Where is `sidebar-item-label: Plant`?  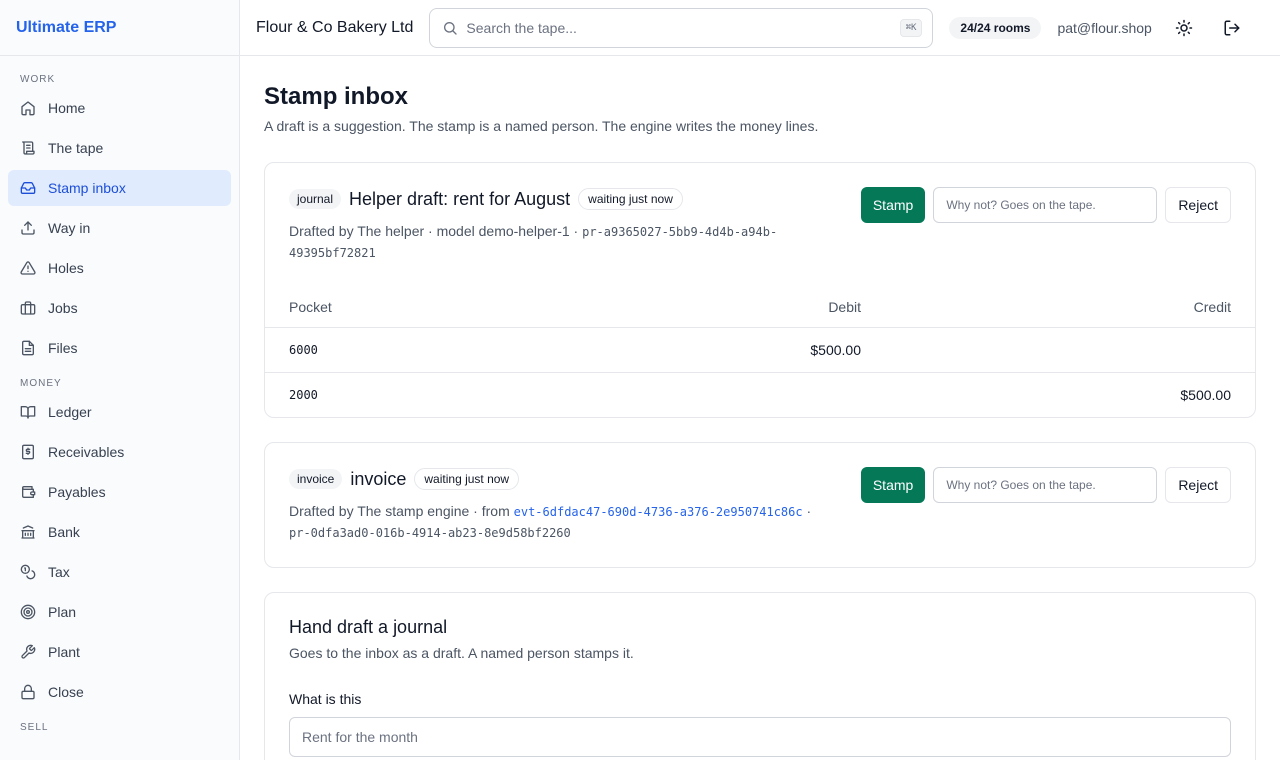
sidebar-item-label: Plant is located at coordinates (64, 652).